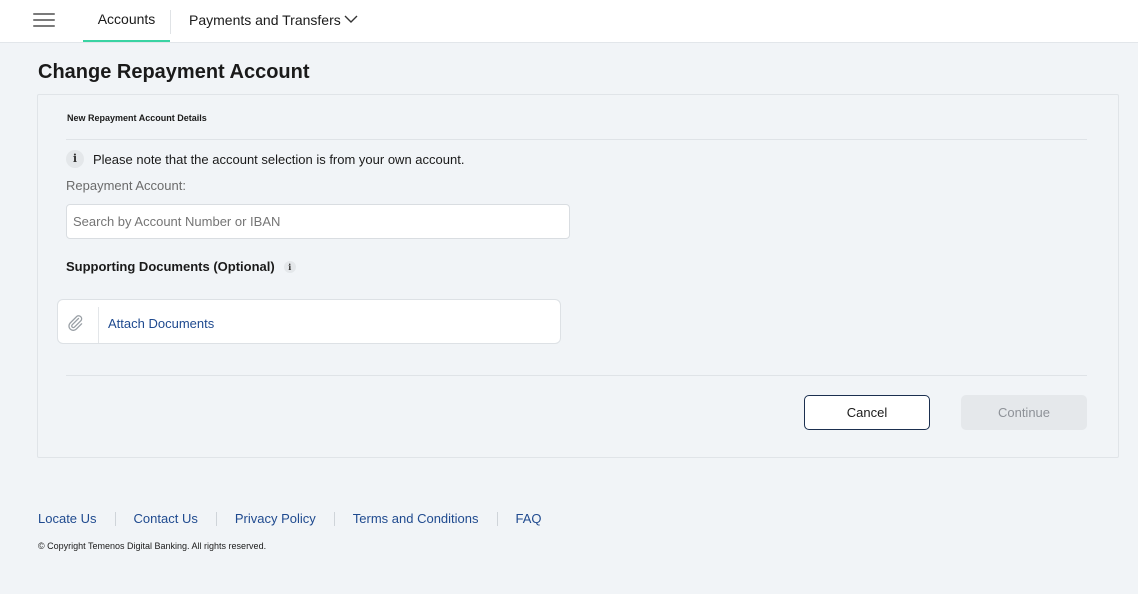 The width and height of the screenshot is (1138, 594). Describe the element at coordinates (351, 19) in the screenshot. I see `chevron-down-icon` at that location.